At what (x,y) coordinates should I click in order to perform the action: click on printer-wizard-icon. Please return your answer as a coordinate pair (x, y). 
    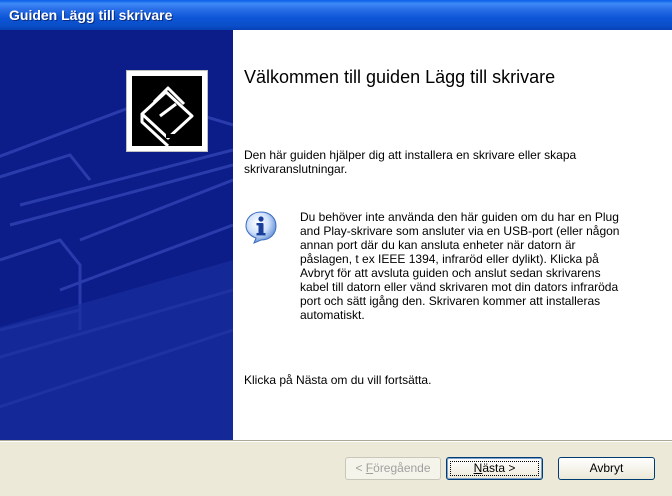
    Looking at the image, I should click on (167, 111).